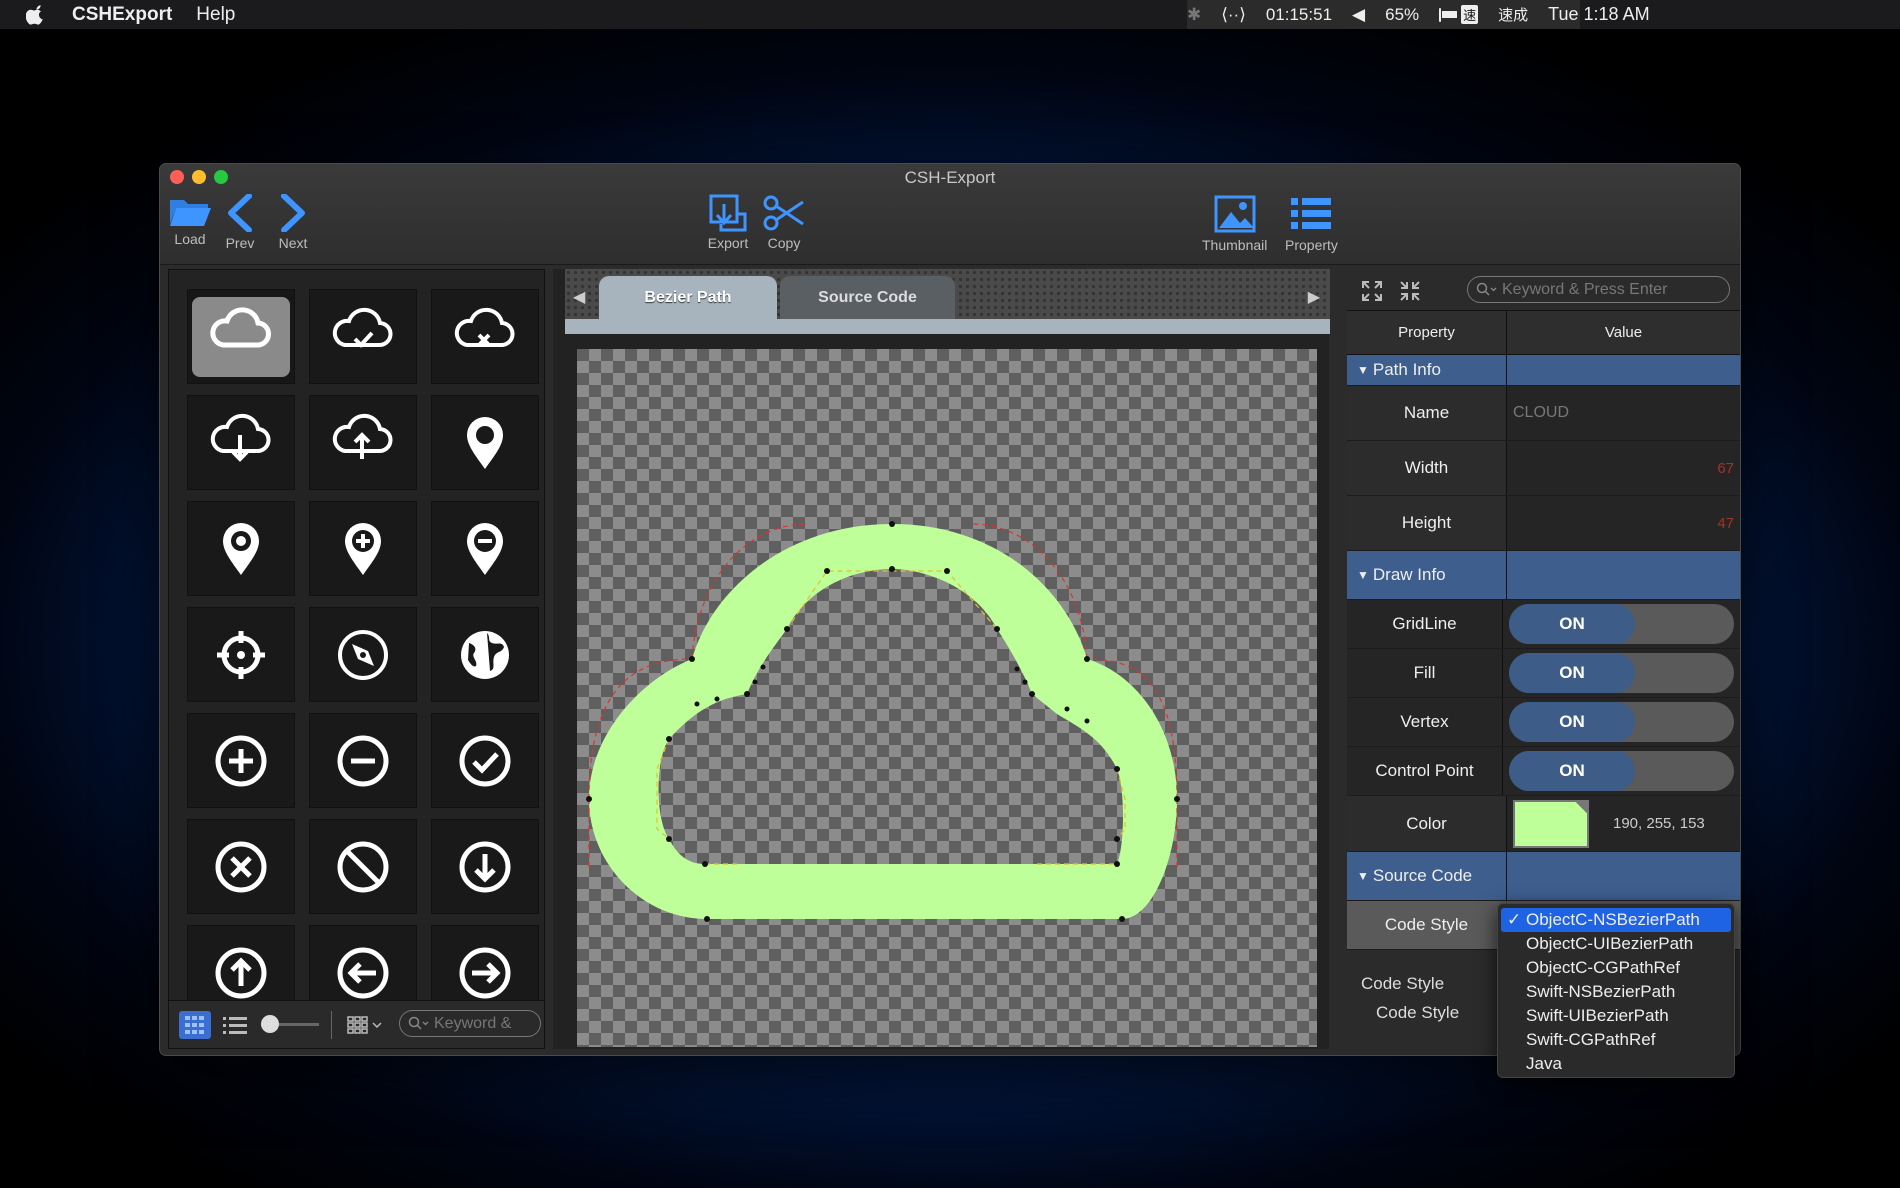 This screenshot has width=1900, height=1188. I want to click on code-style-option: Swift-CGPathRef, so click(1616, 1040).